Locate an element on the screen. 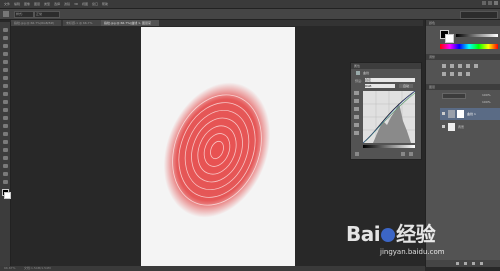 This screenshot has width=500, height=271. clip-to-layer-icon is located at coordinates (357, 154).